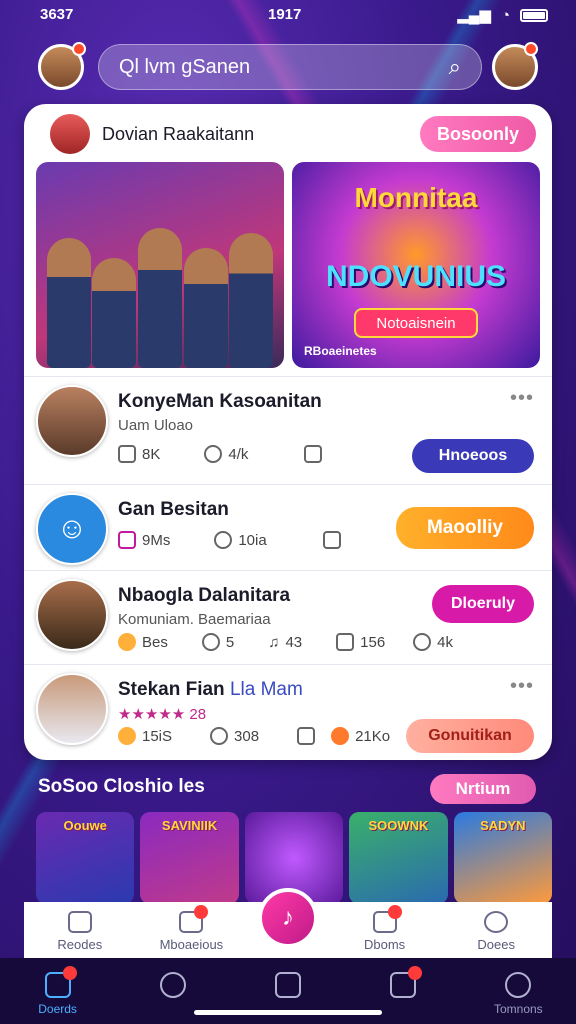  I want to click on search-icon: ⌕, so click(455, 67).